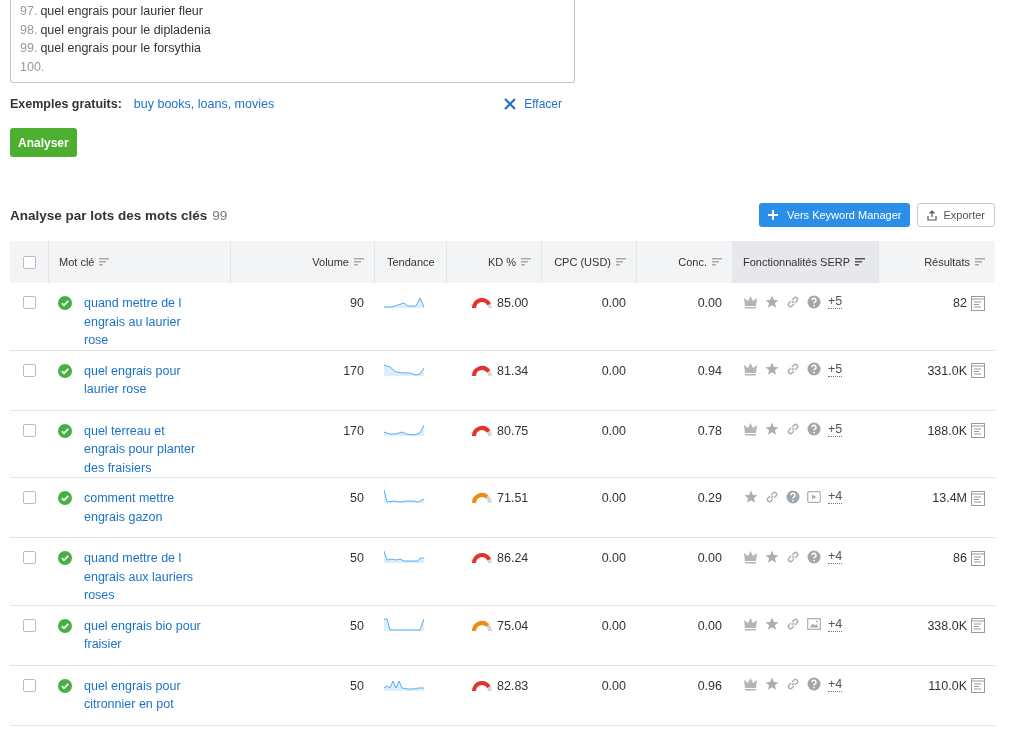 The image size is (1010, 755). Describe the element at coordinates (533, 104) in the screenshot. I see `clear-button: Effacer` at that location.